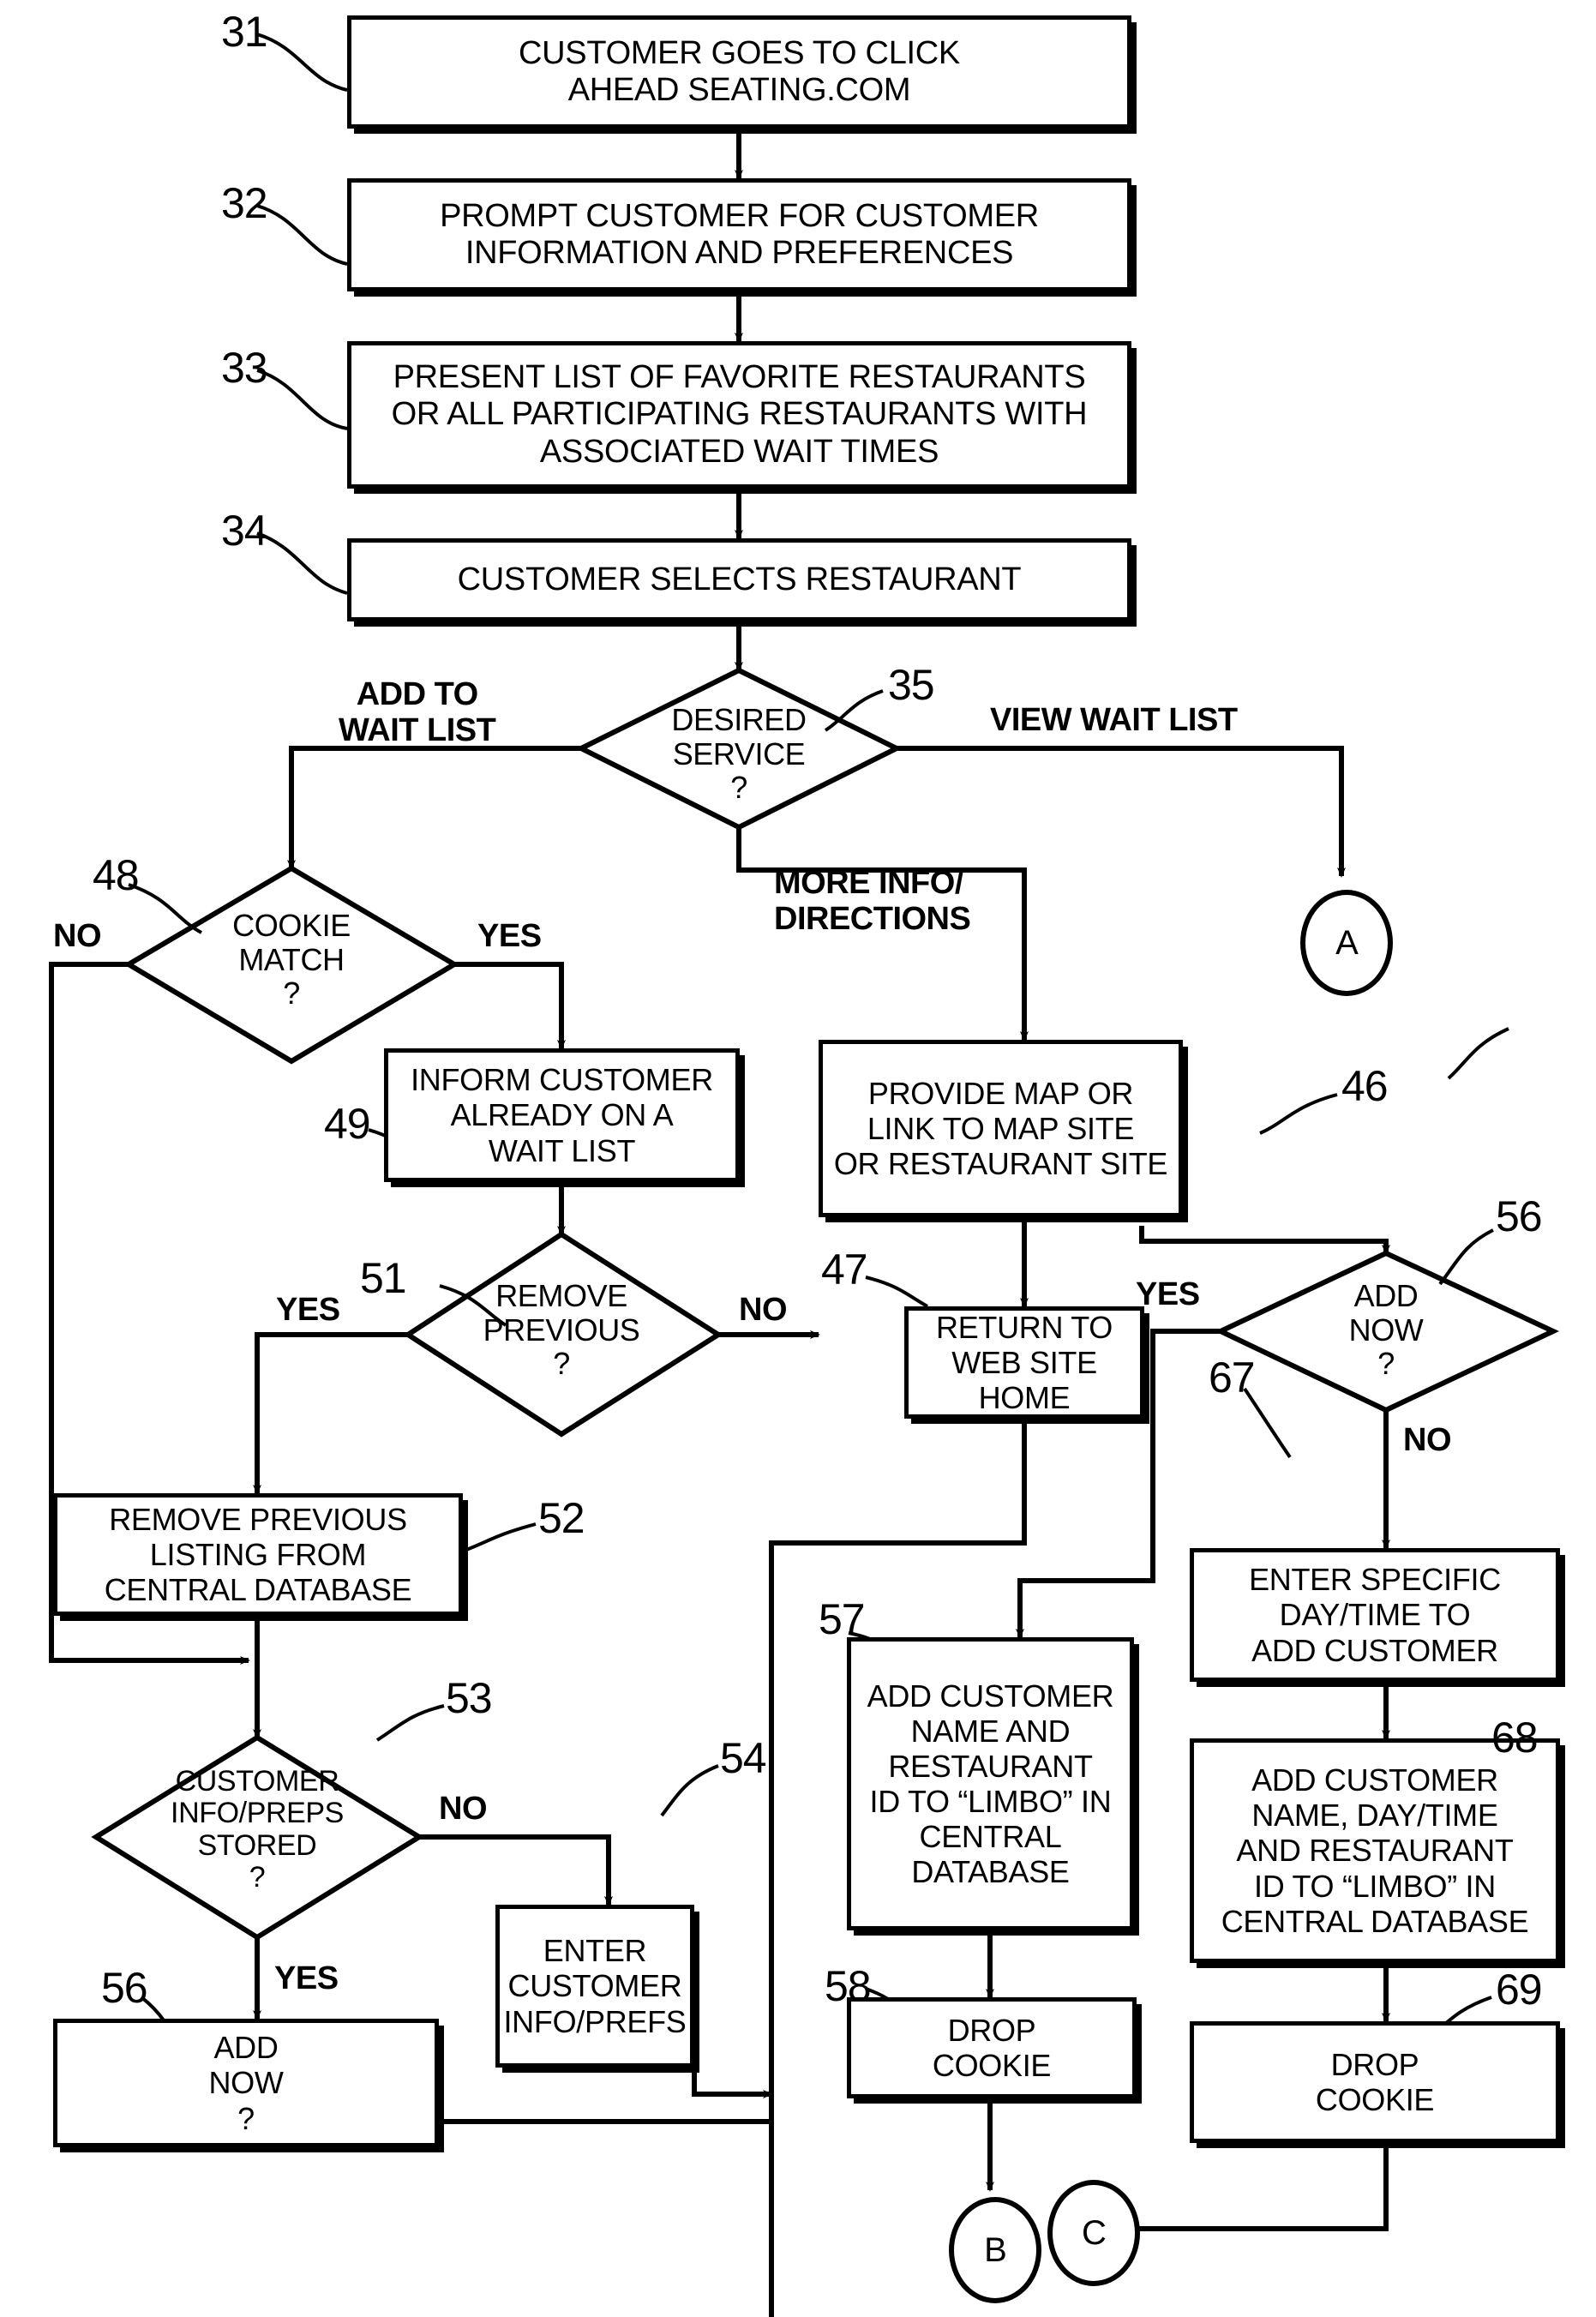  What do you see at coordinates (1114, 720) in the screenshot?
I see `edge-label-view-wait-list: VIEW WAIT LIST` at bounding box center [1114, 720].